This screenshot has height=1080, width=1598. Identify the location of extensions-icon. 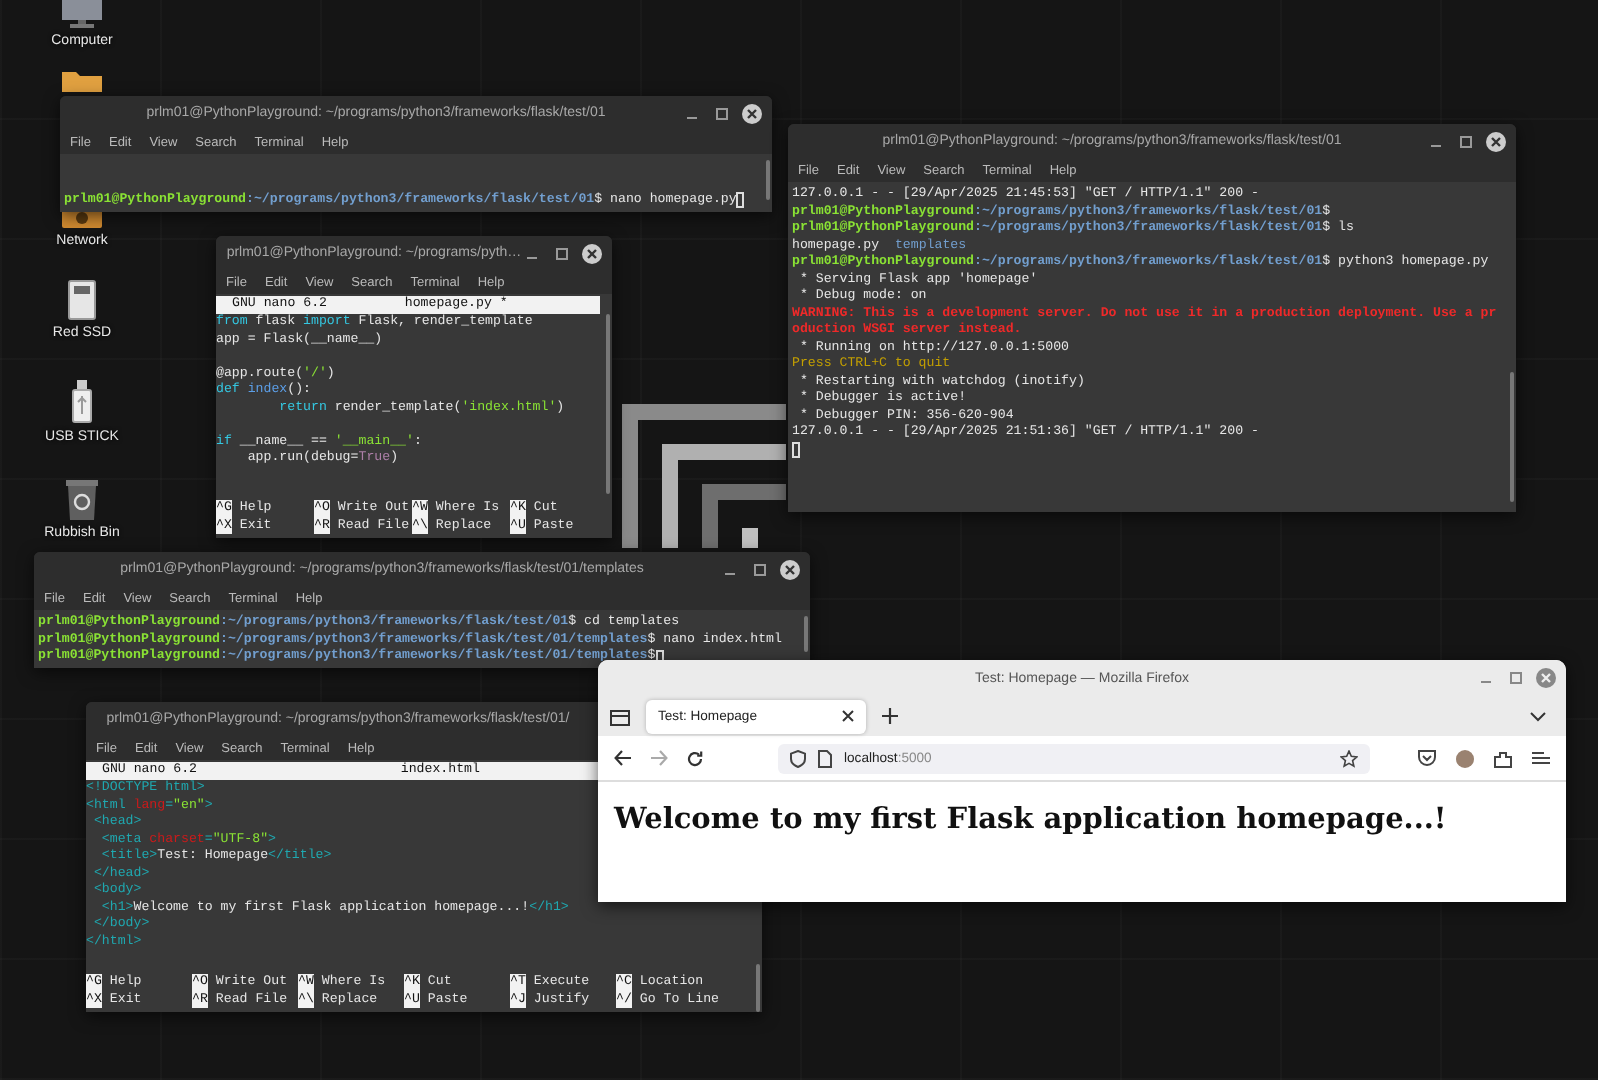
(1503, 758).